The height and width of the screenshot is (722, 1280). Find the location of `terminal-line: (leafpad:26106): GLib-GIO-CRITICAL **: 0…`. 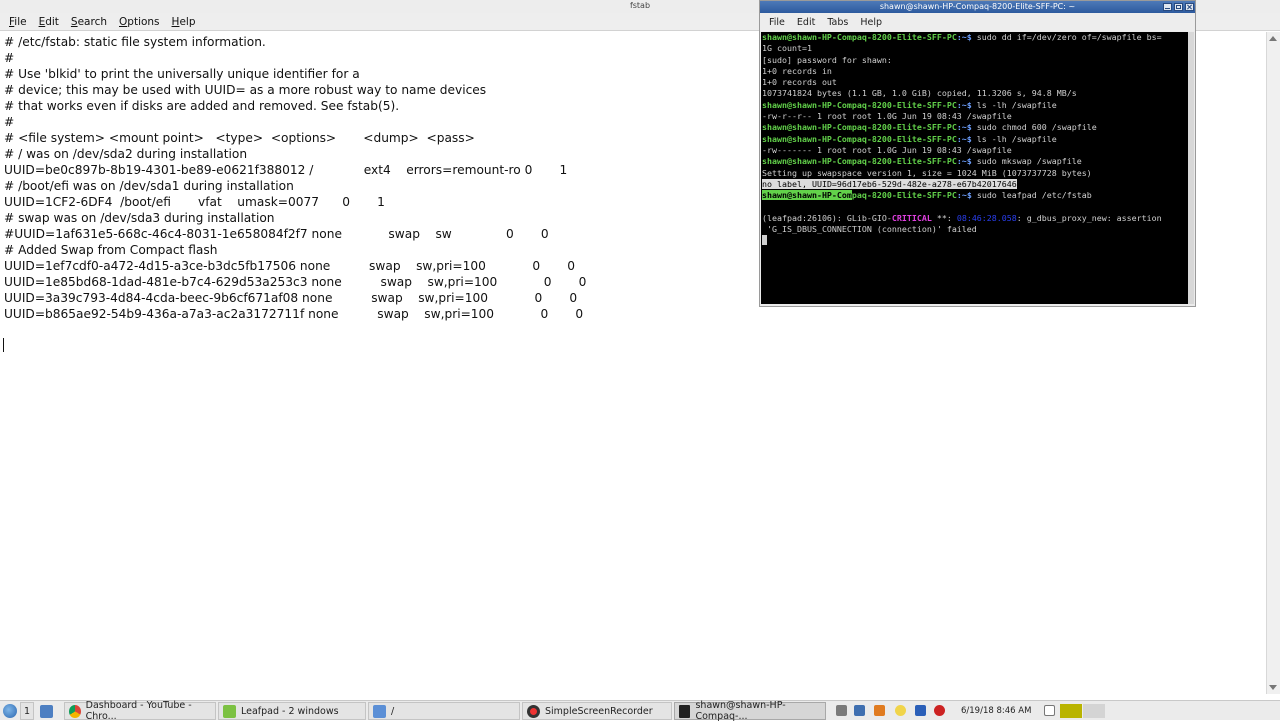

terminal-line: (leafpad:26106): GLib-GIO-CRITICAL **: 0… is located at coordinates (975, 218).